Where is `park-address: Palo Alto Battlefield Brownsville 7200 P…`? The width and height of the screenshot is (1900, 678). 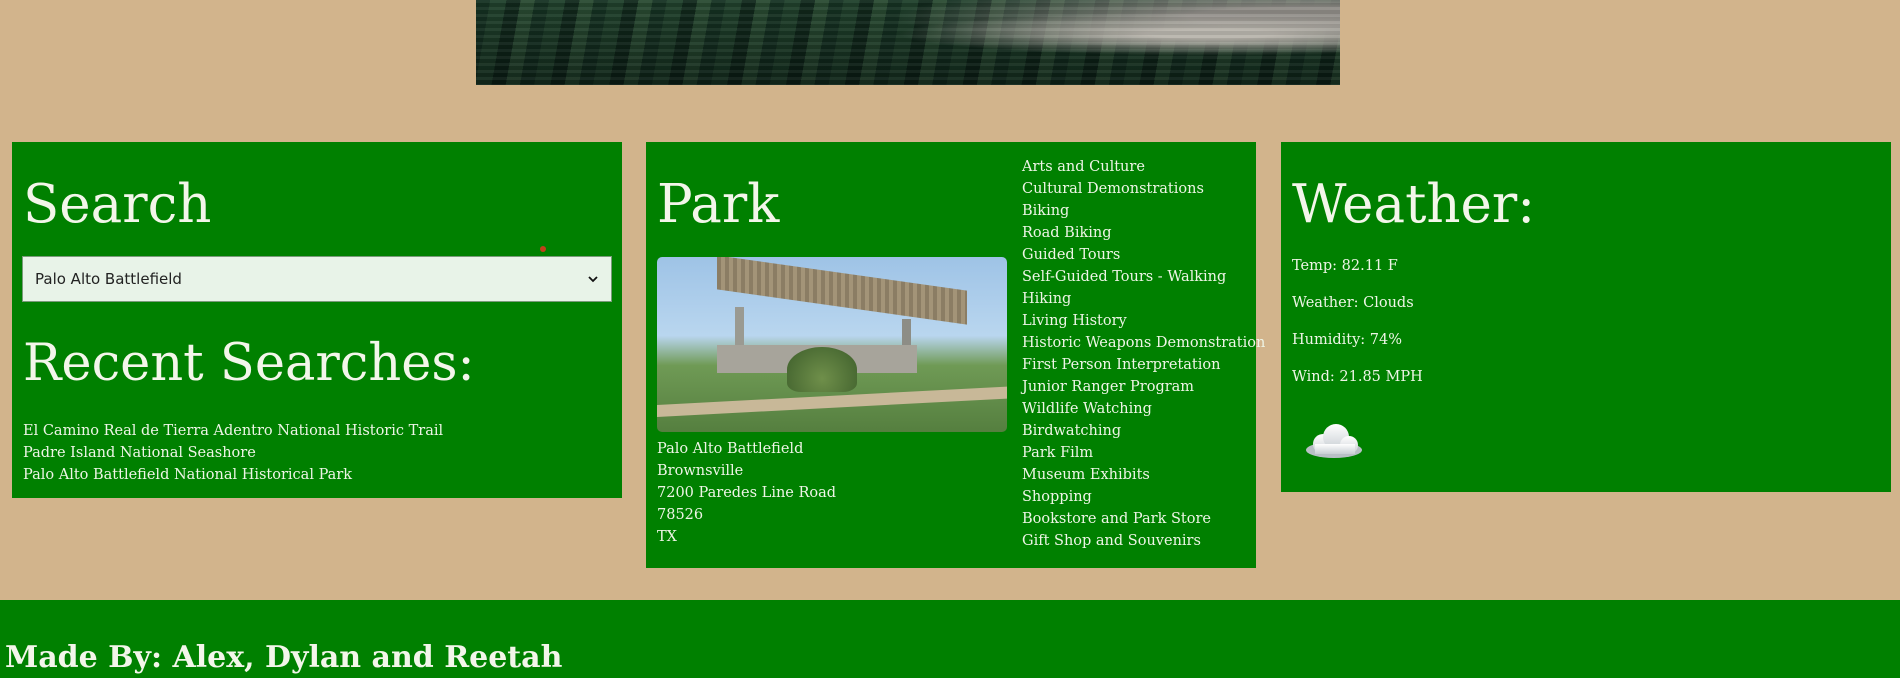 park-address: Palo Alto Battlefield Brownsville 7200 P… is located at coordinates (746, 493).